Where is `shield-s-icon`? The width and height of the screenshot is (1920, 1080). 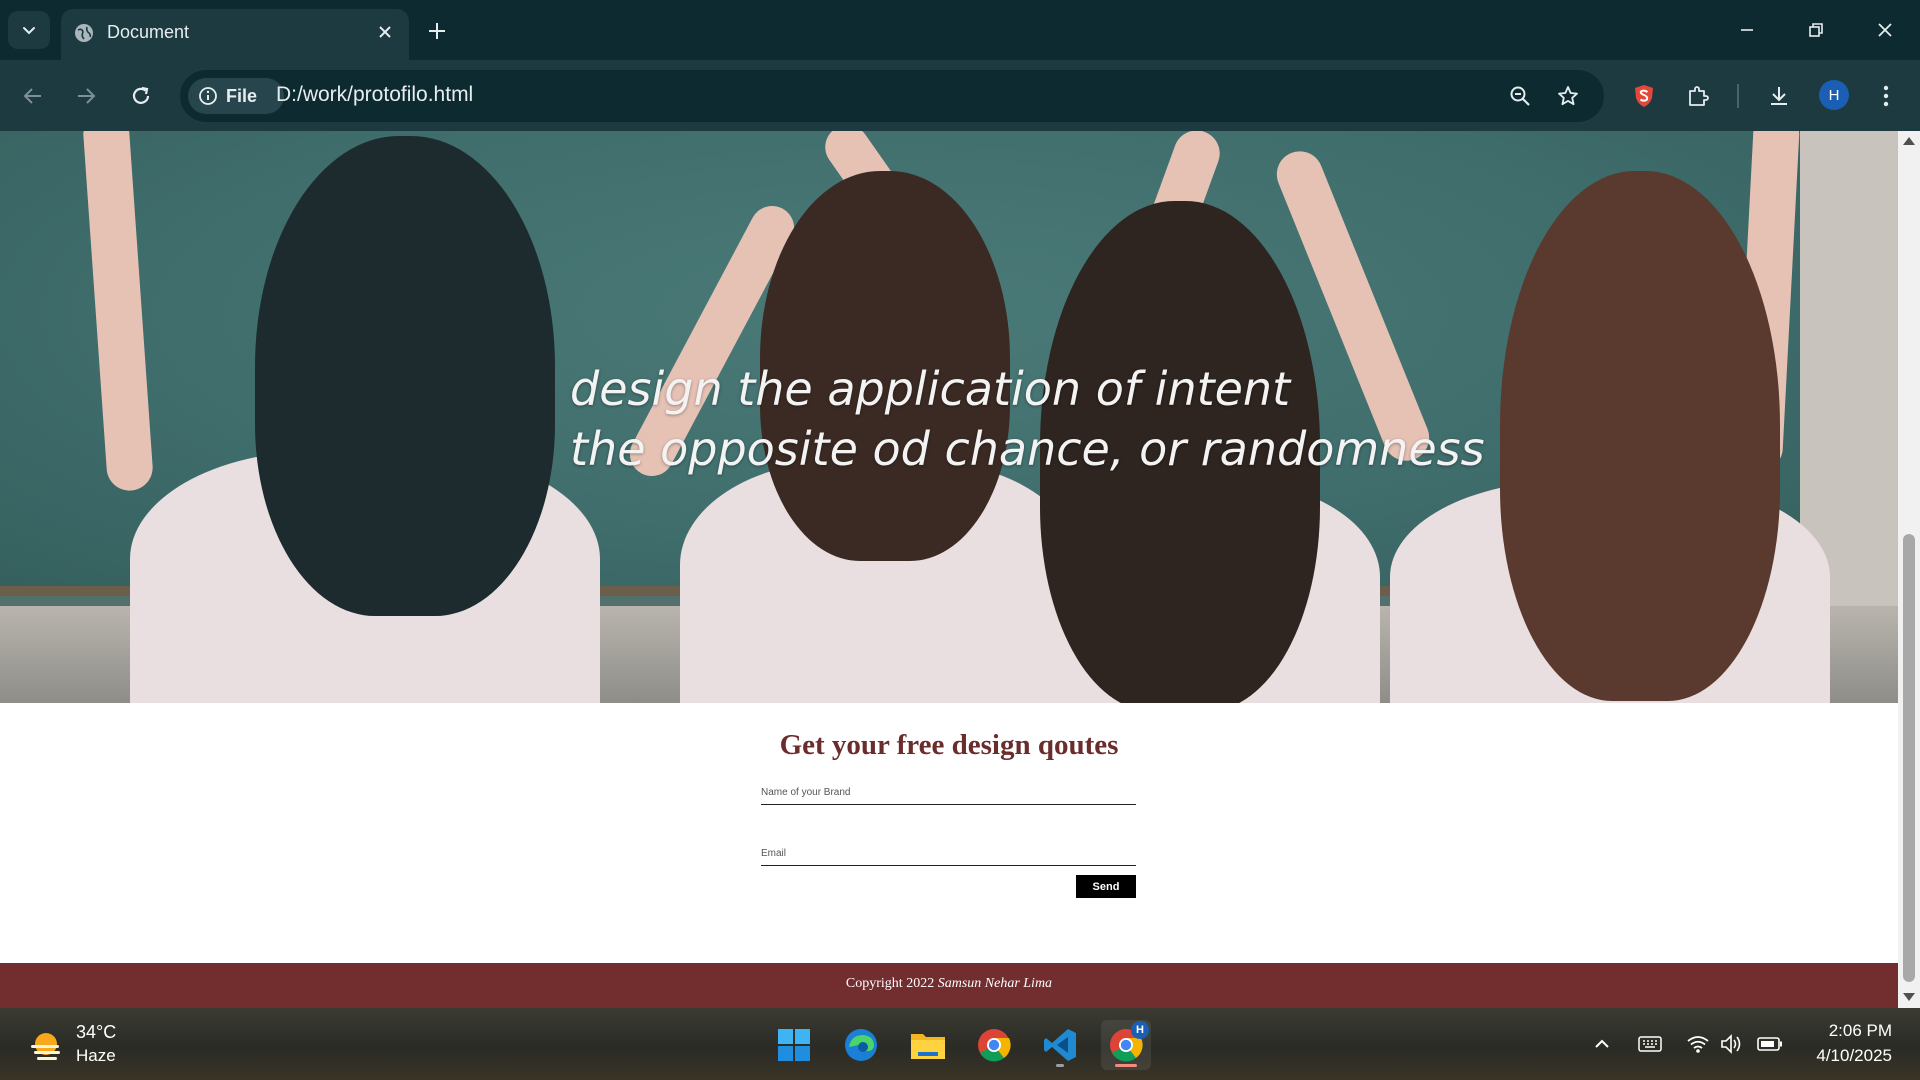 shield-s-icon is located at coordinates (1644, 96).